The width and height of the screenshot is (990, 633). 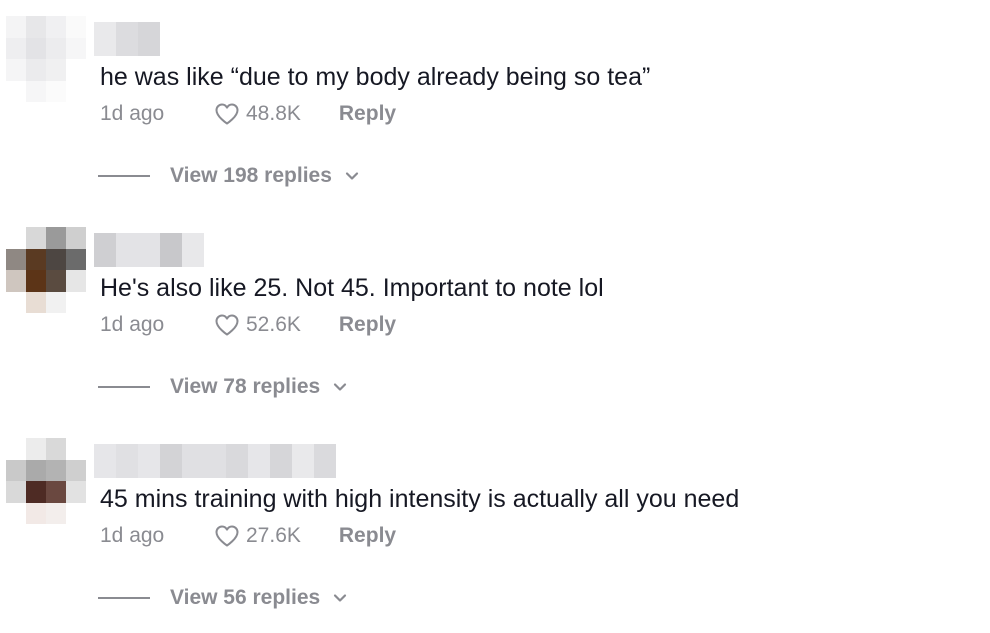 I want to click on view-replies-button: View 56 replies, so click(x=223, y=598).